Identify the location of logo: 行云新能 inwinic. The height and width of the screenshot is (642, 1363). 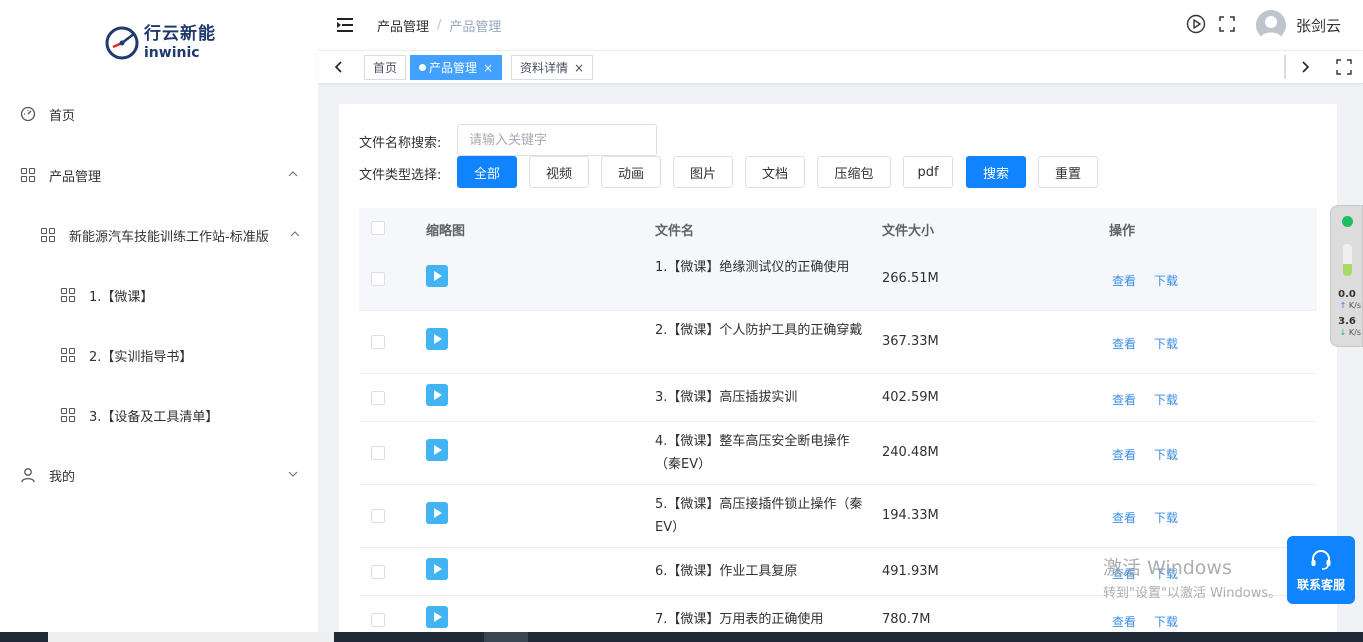
(160, 43).